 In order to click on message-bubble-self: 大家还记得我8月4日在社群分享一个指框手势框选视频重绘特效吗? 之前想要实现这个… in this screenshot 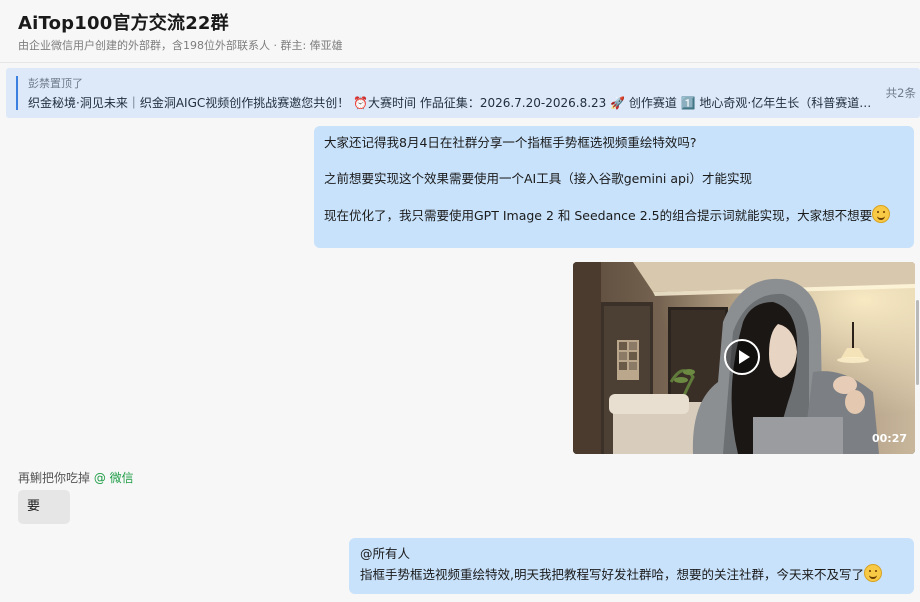, I will do `click(614, 187)`.